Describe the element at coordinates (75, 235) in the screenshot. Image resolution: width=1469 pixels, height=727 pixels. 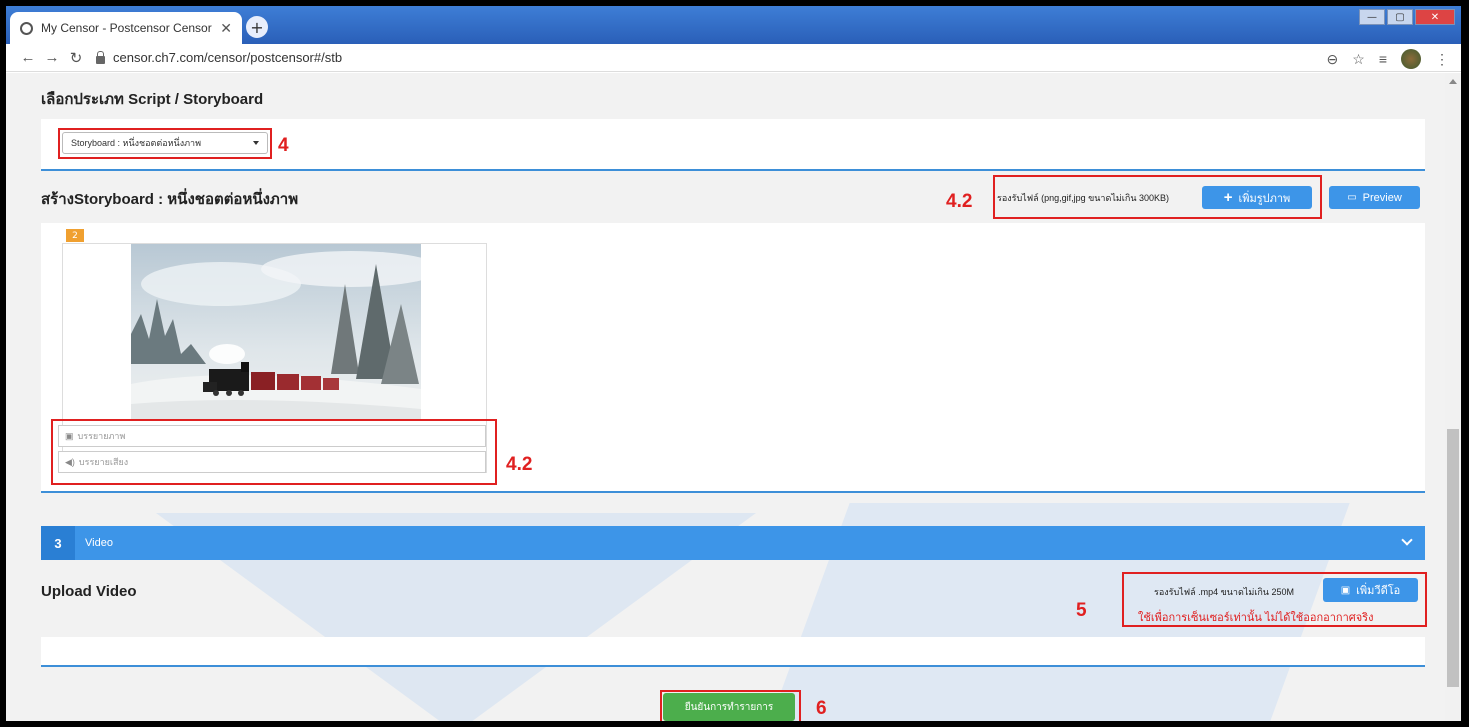
I see `frame-number-badge: 2` at that location.